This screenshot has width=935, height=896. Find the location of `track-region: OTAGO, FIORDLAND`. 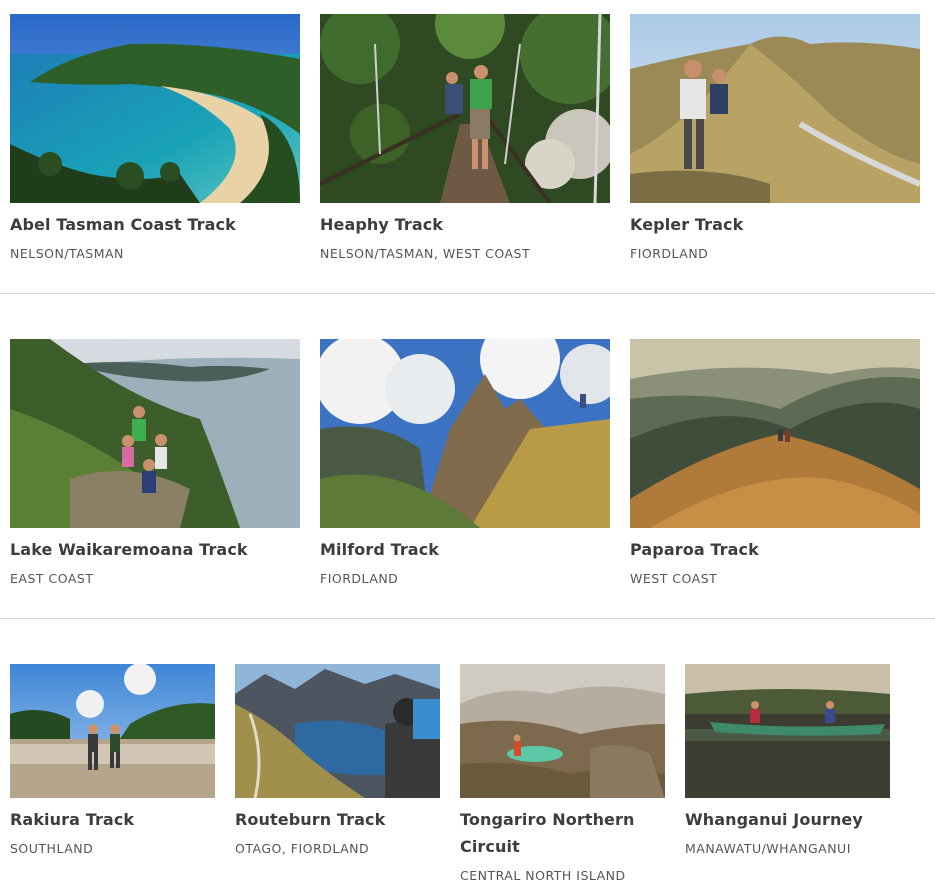

track-region: OTAGO, FIORDLAND is located at coordinates (302, 848).